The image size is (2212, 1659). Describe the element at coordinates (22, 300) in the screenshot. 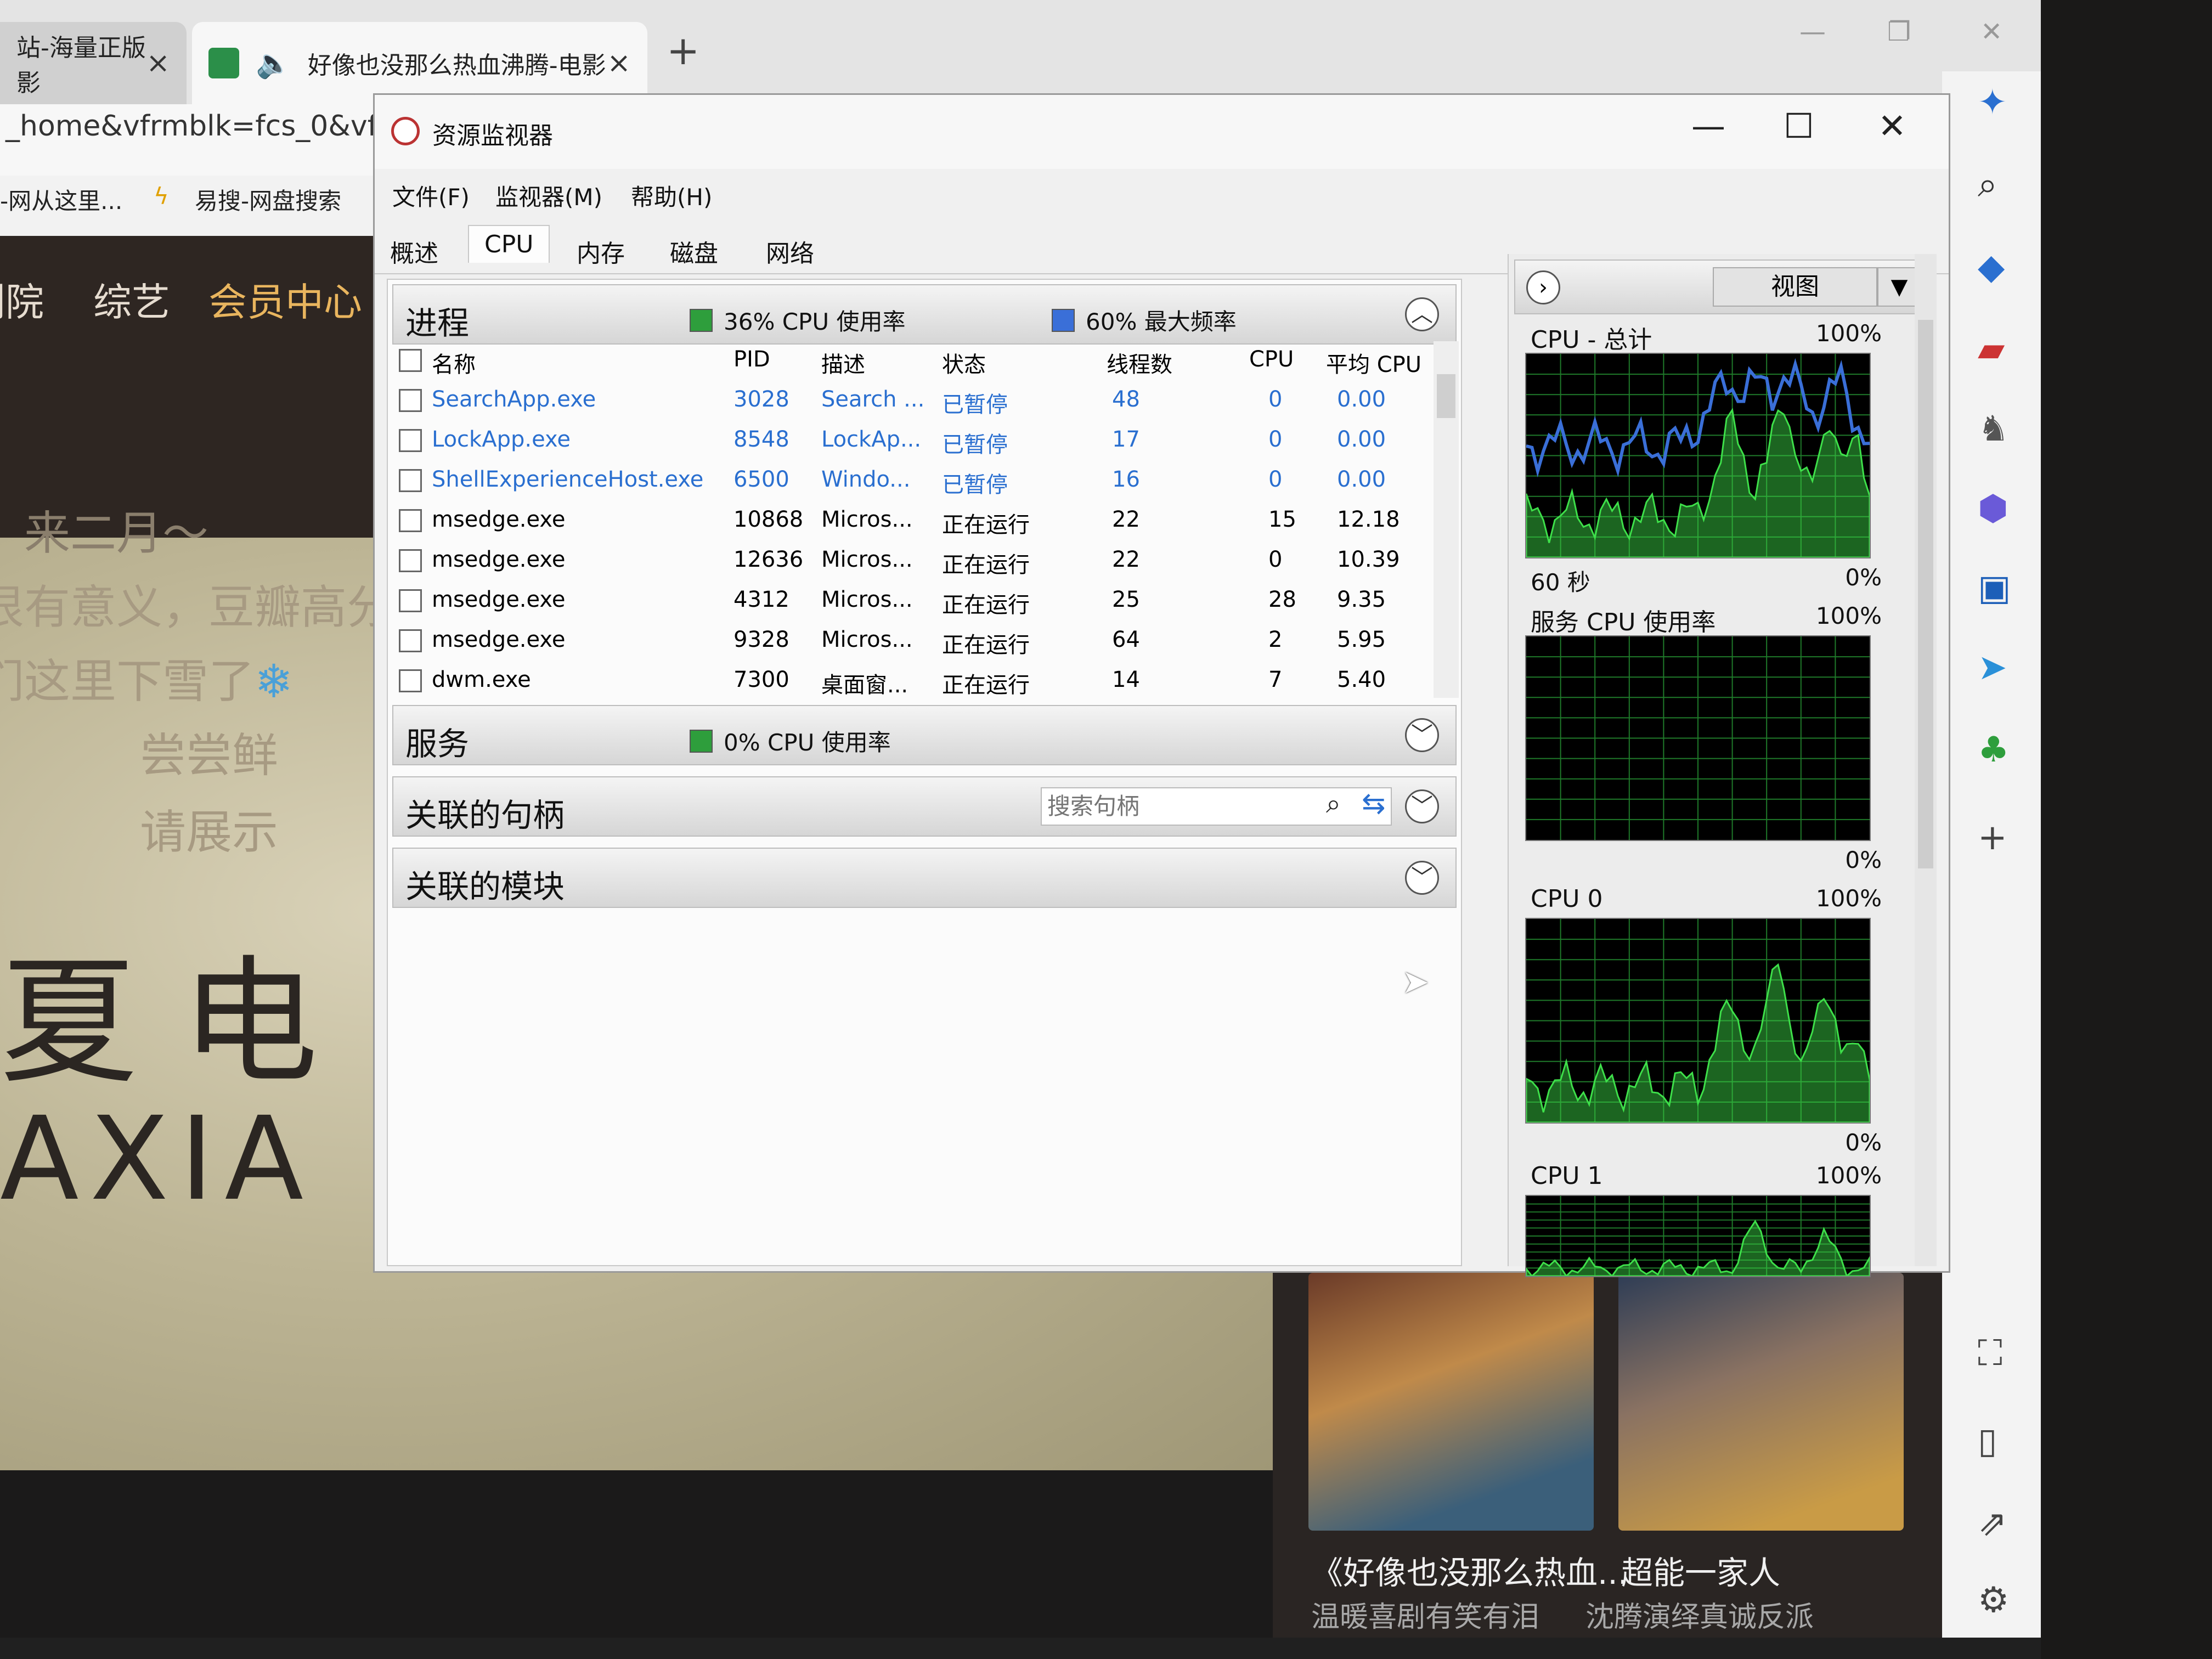

I see `nav-item: 剧院` at that location.